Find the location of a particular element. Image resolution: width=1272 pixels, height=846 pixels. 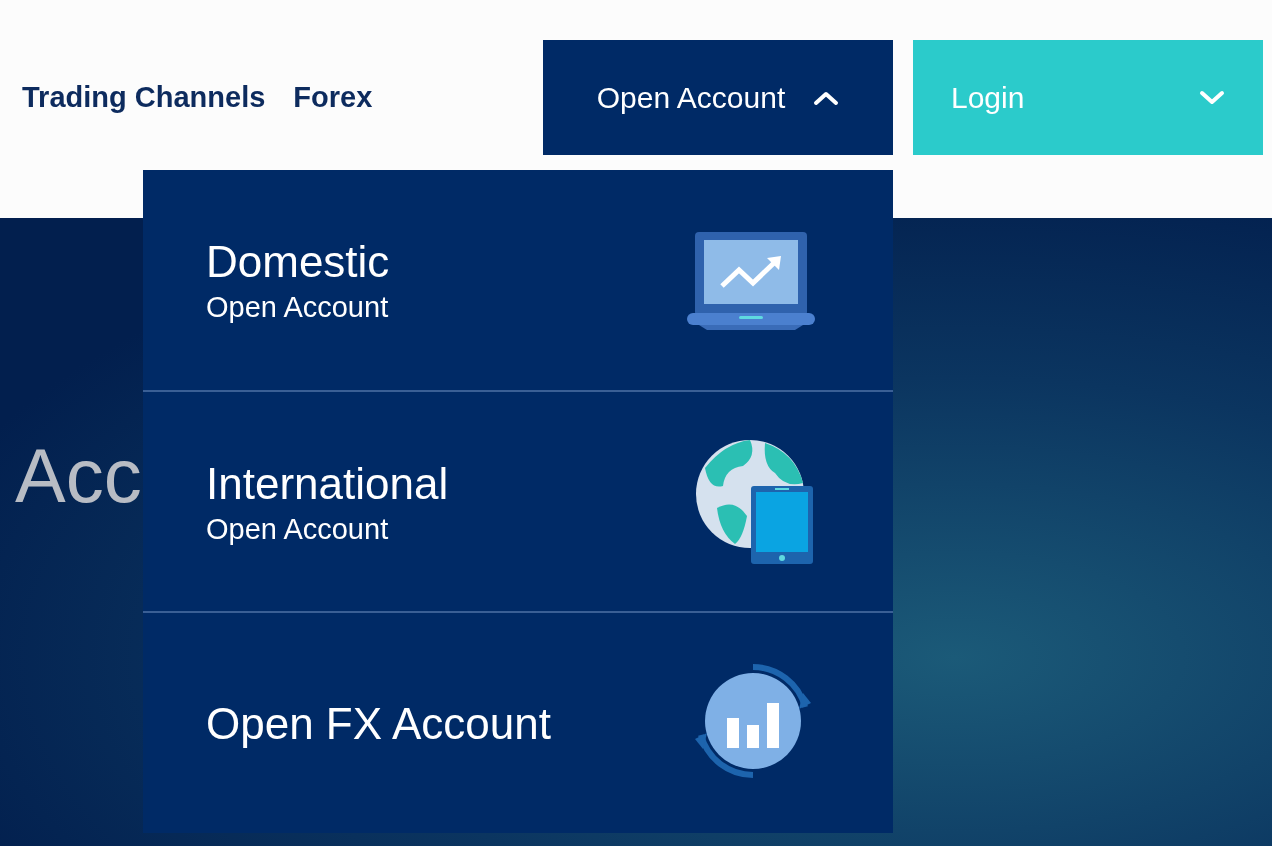

laptop-chart-icon is located at coordinates (751, 279).